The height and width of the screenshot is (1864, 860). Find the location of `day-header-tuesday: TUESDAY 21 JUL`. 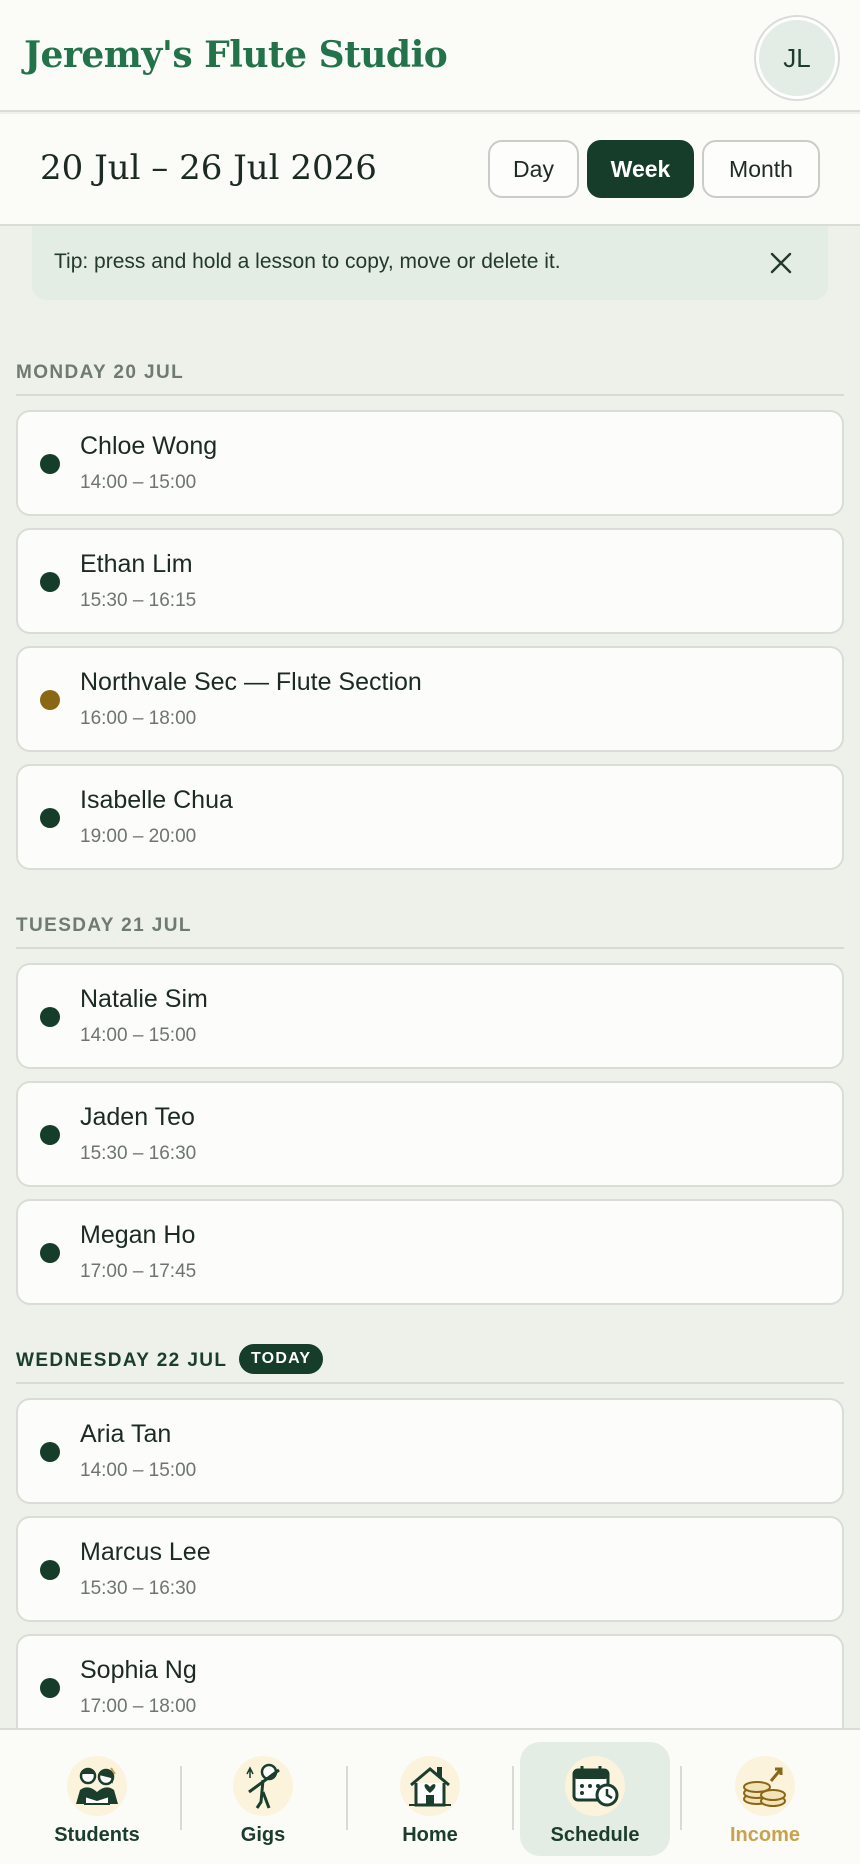

day-header-tuesday: TUESDAY 21 JUL is located at coordinates (430, 929).